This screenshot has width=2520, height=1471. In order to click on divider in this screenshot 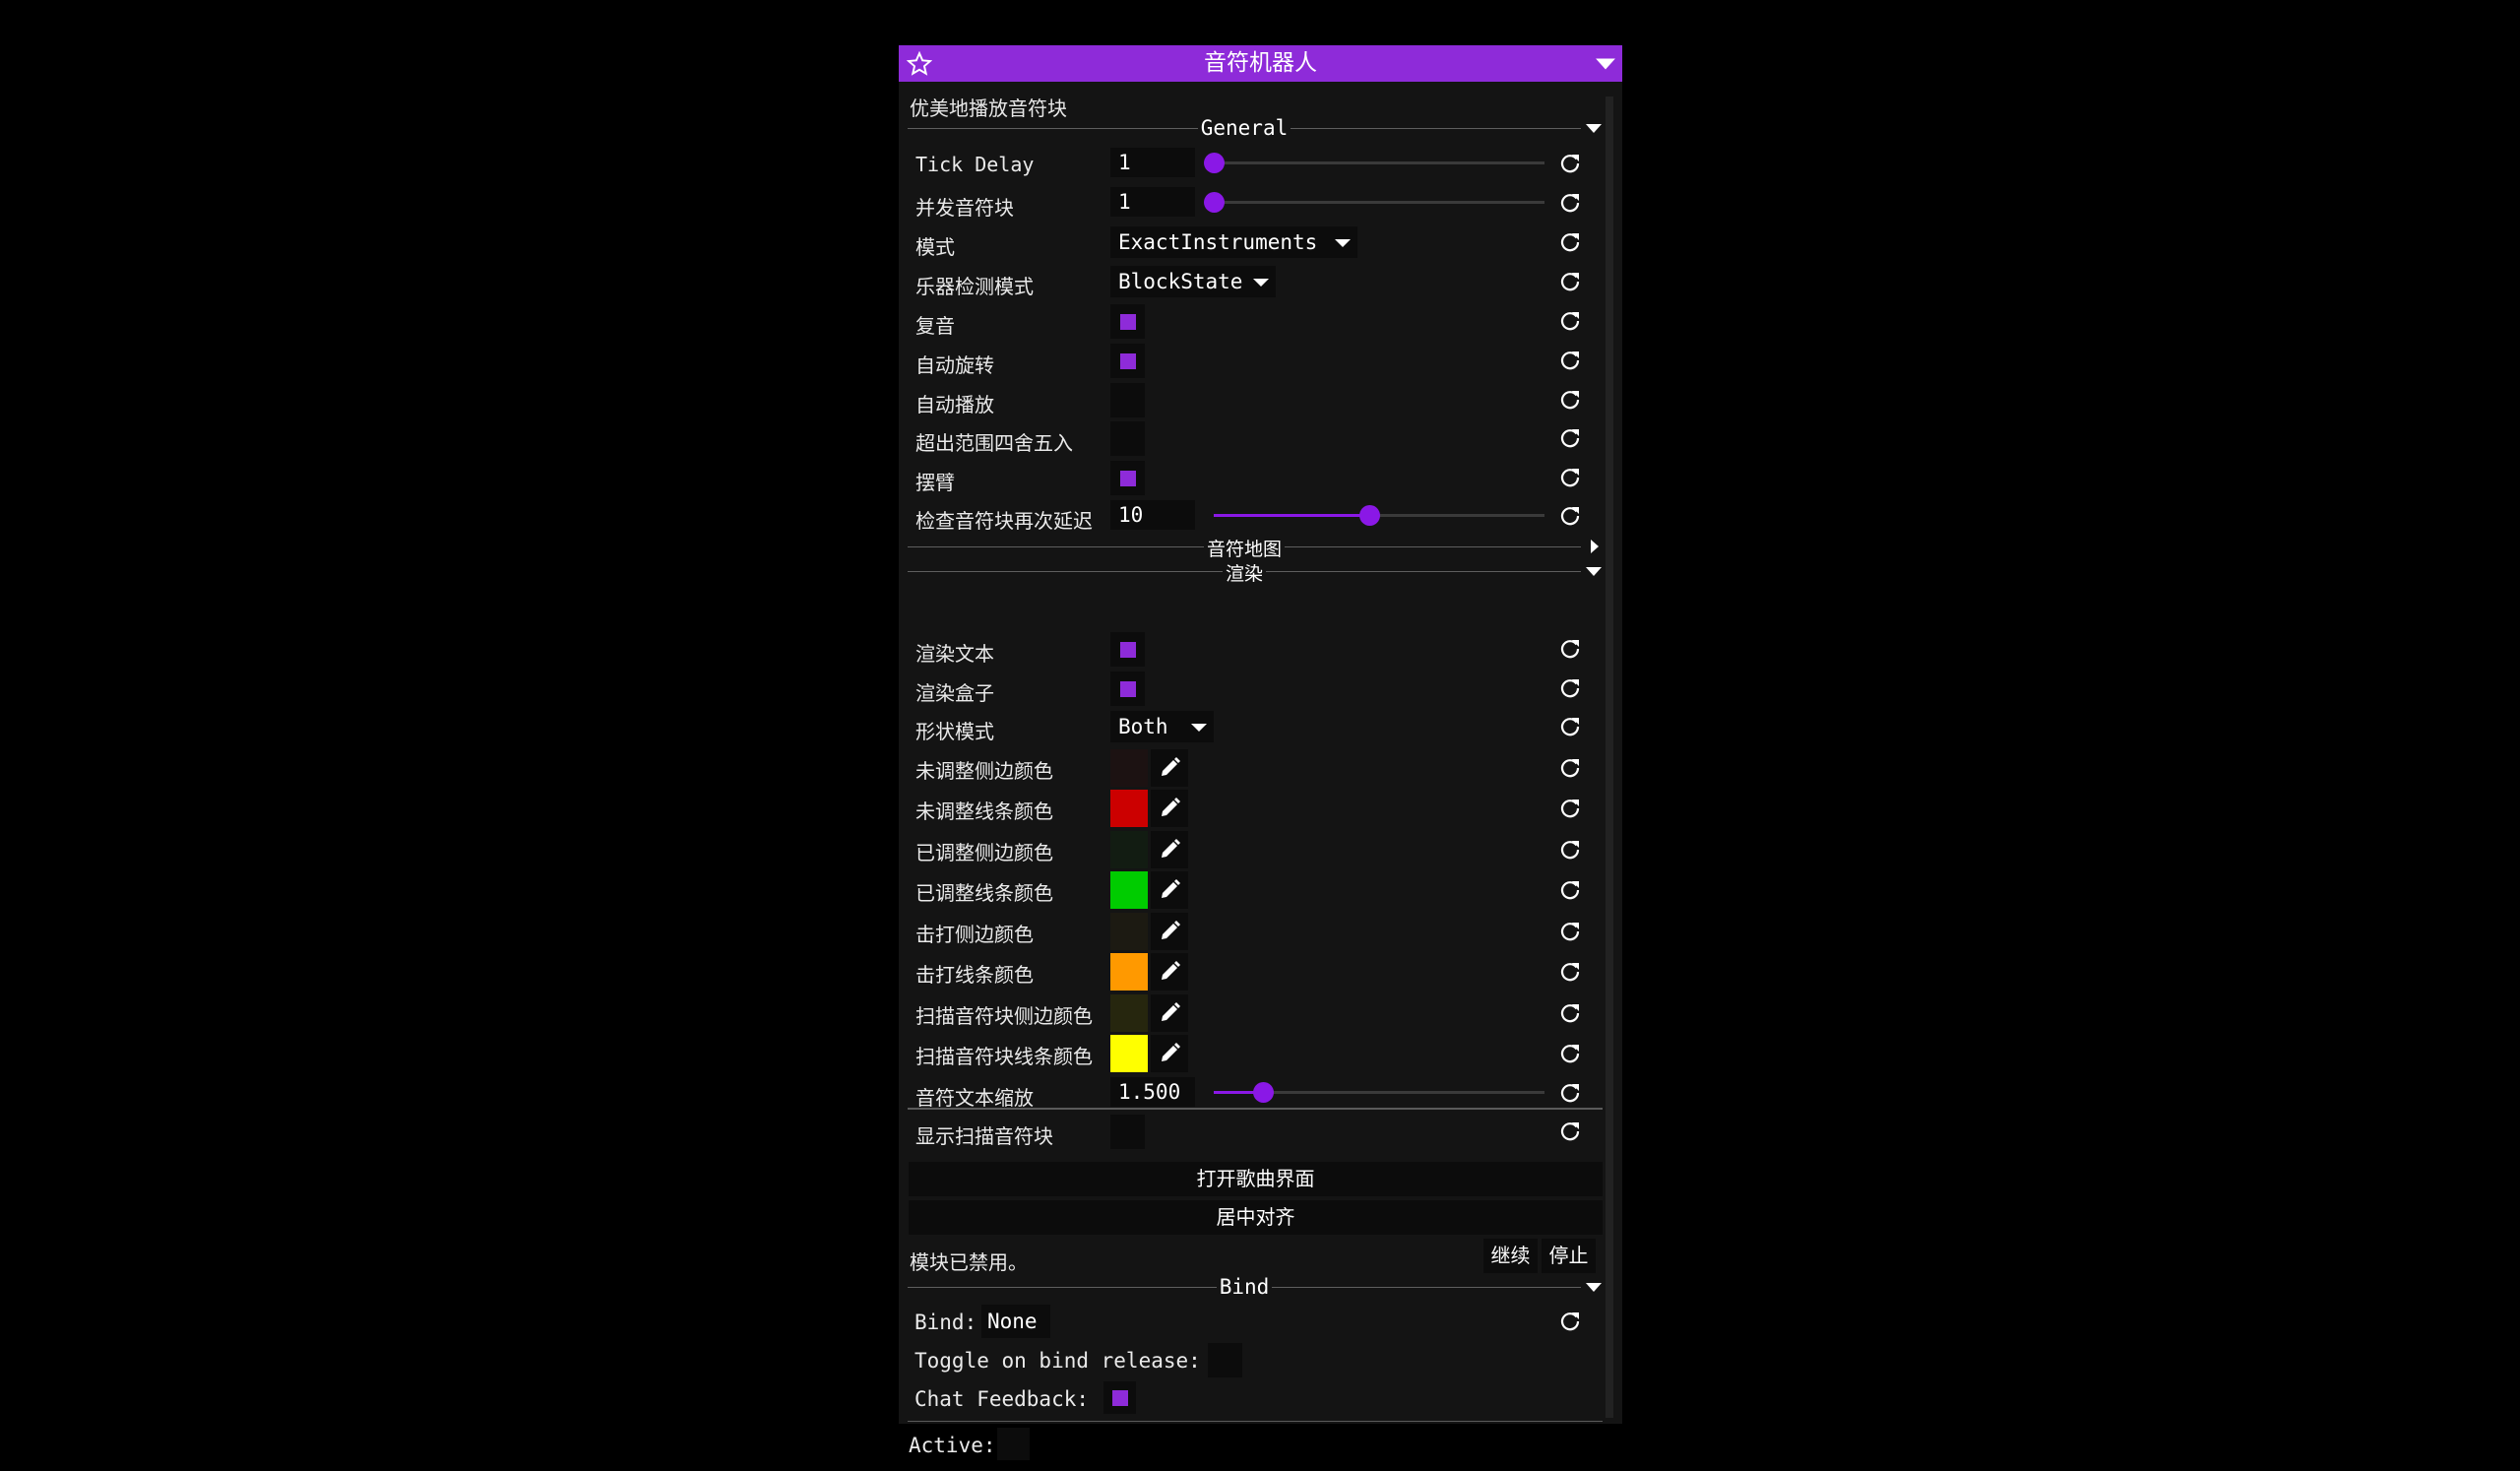, I will do `click(1255, 1421)`.